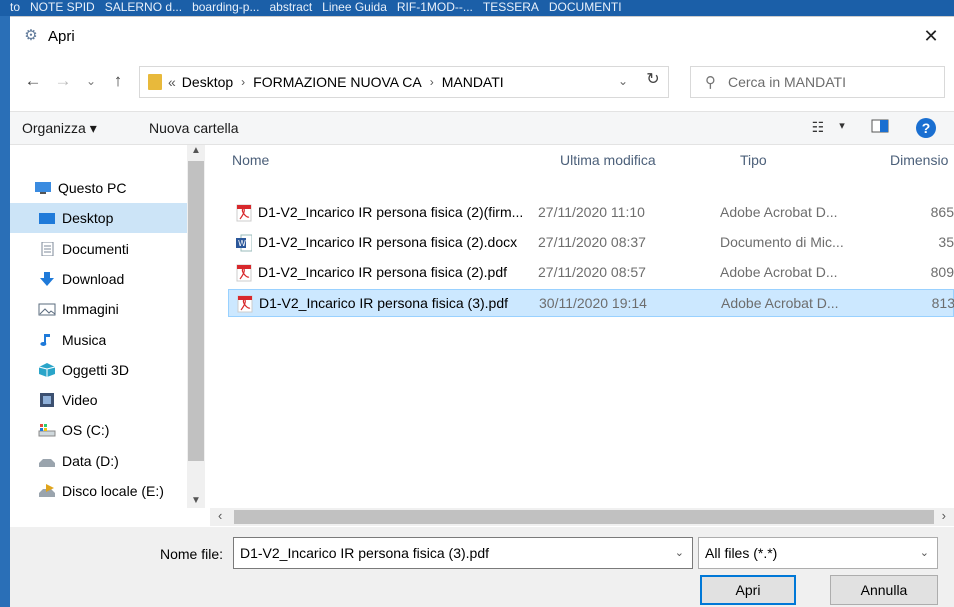  Describe the element at coordinates (91, 81) in the screenshot. I see `recent-locations-button: ⌄` at that location.